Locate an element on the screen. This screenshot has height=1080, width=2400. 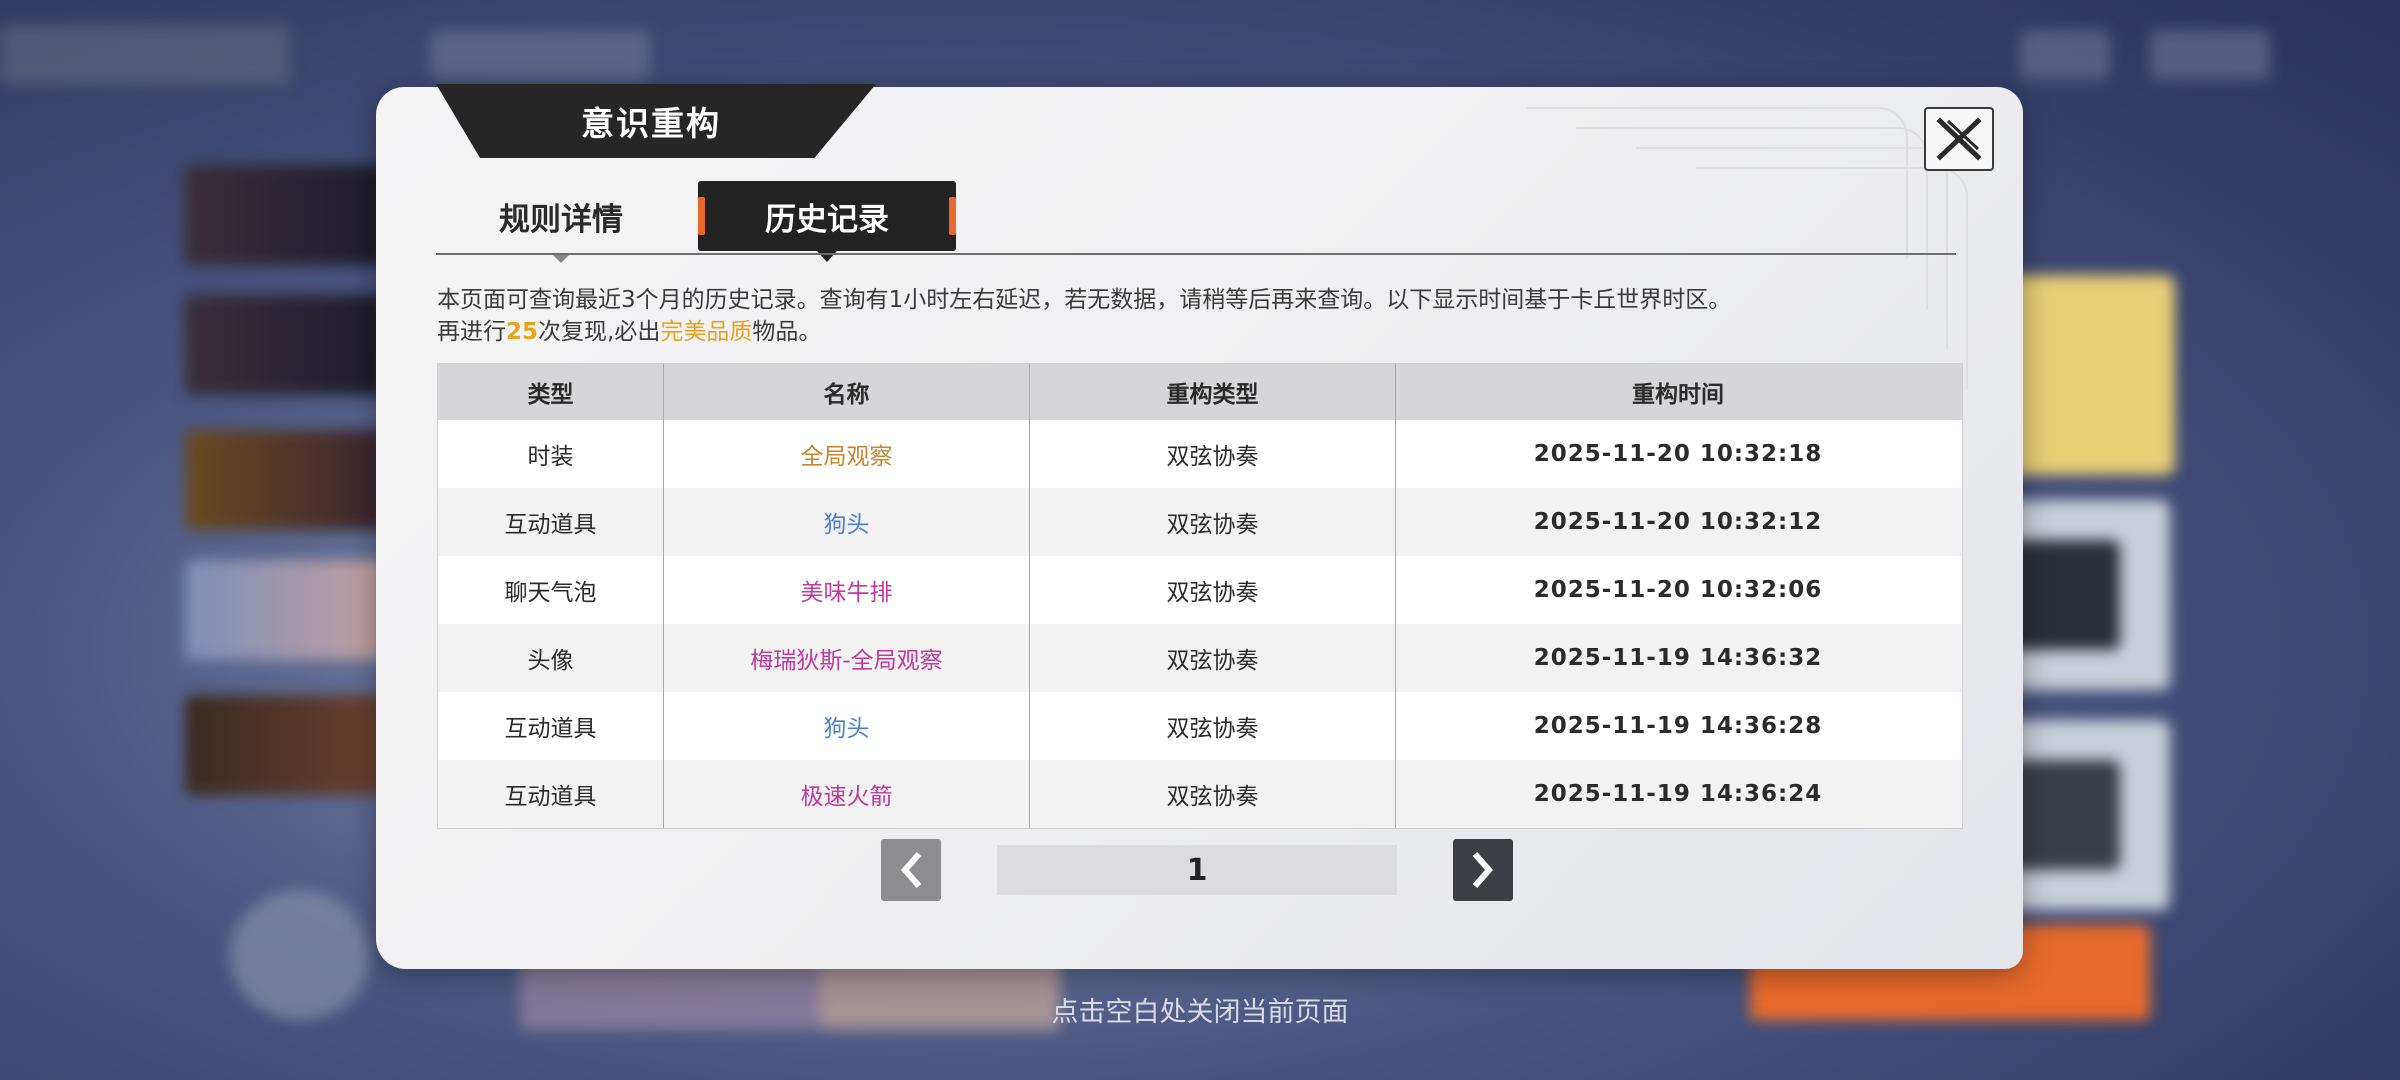
close-button is located at coordinates (1959, 139).